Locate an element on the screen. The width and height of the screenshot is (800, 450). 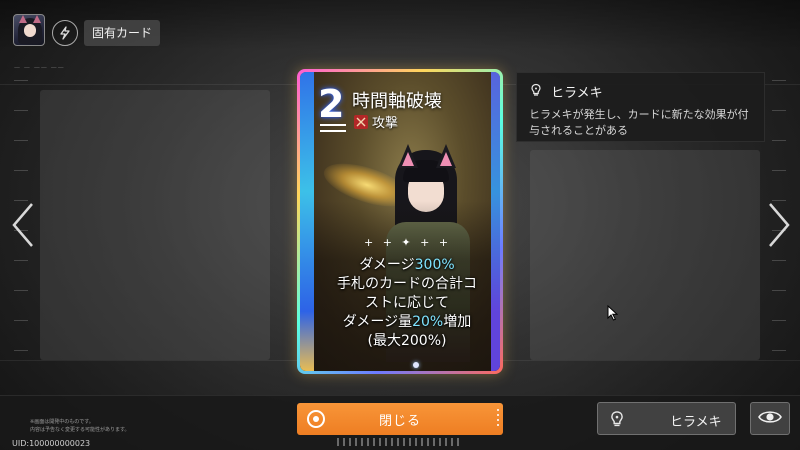
card-cost: 2 is located at coordinates (331, 104).